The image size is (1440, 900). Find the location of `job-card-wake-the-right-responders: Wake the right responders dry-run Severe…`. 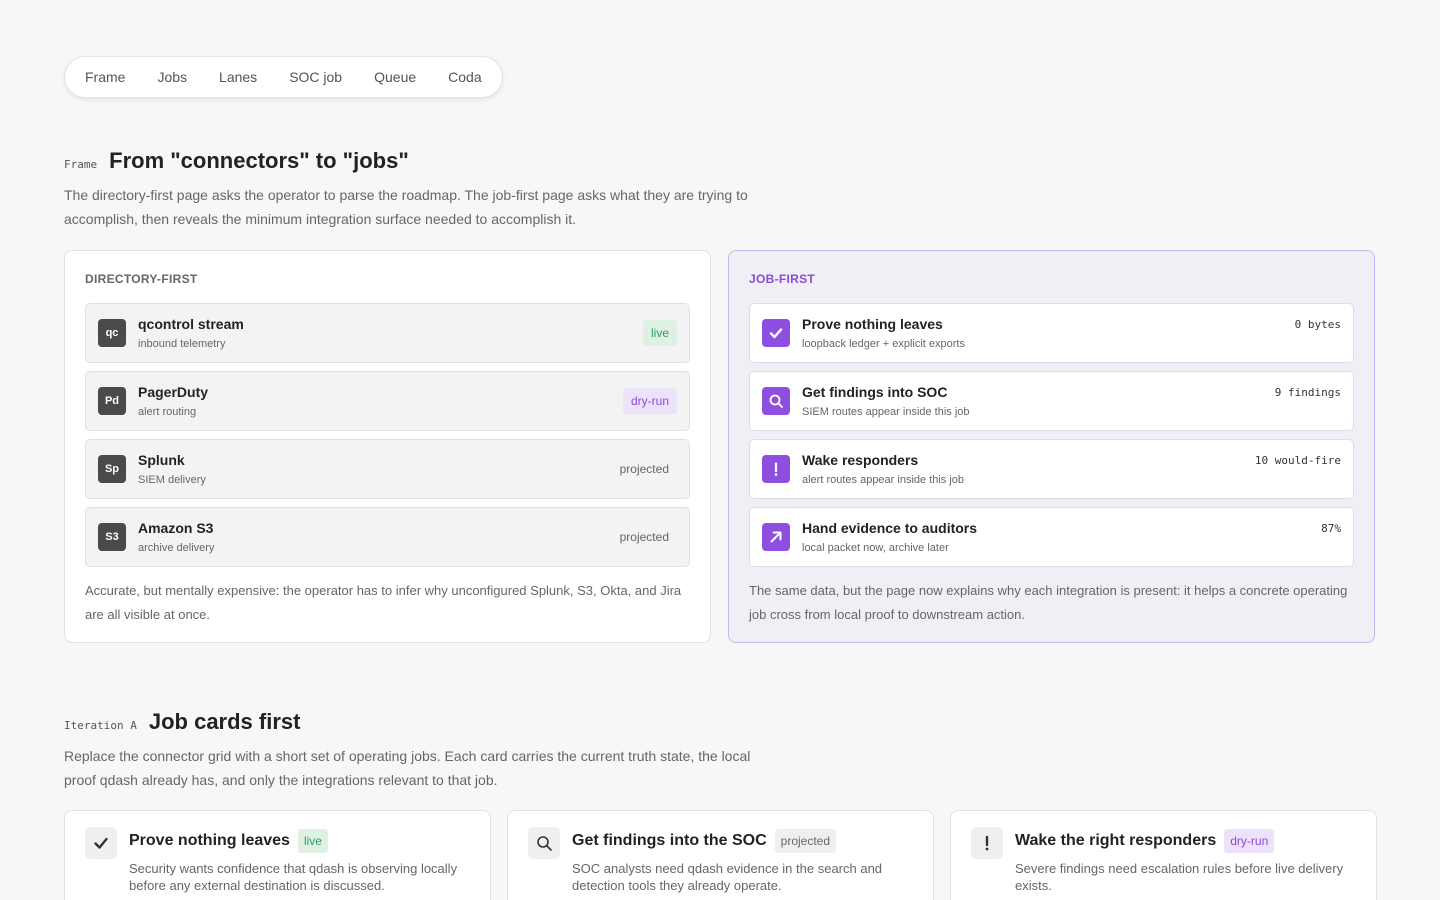

job-card-wake-the-right-responders: Wake the right responders dry-run Severe… is located at coordinates (1163, 855).